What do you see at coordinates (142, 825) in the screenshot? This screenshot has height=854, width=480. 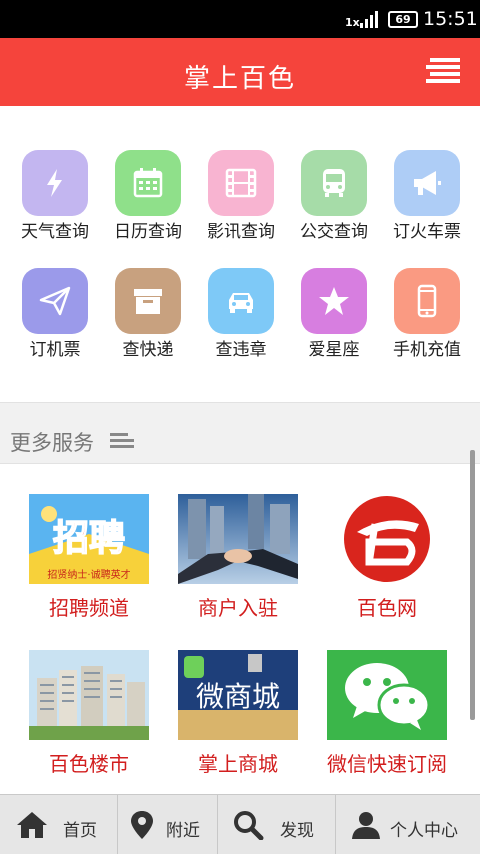 I see `location-pin-icon` at bounding box center [142, 825].